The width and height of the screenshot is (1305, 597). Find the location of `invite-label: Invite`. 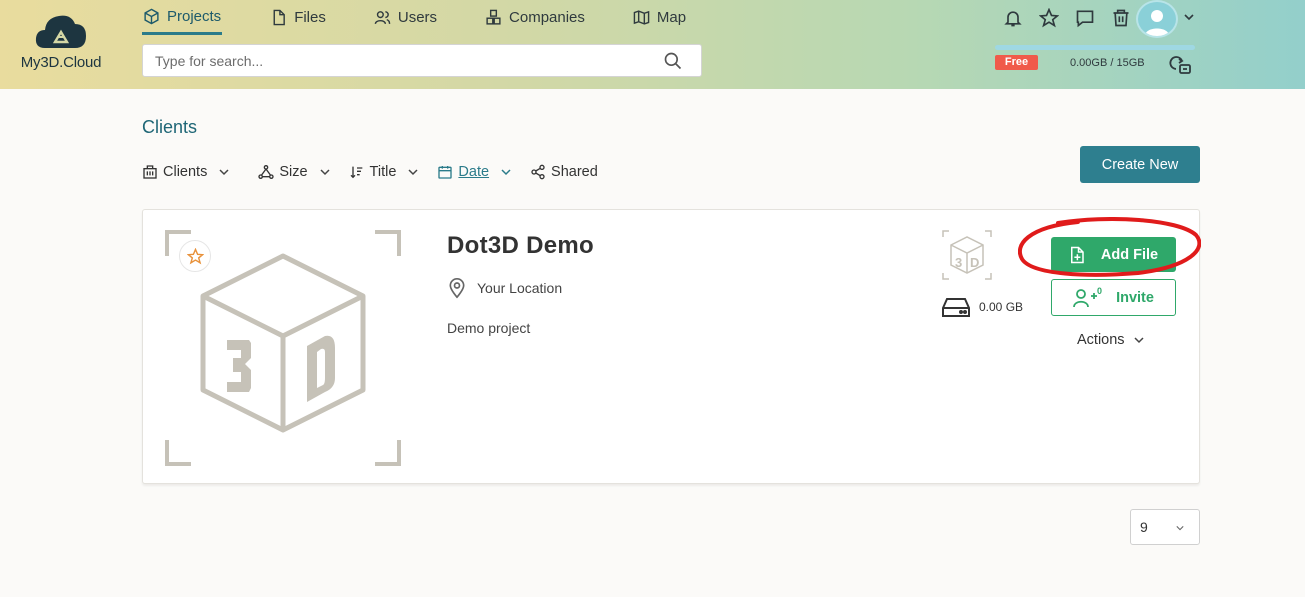

invite-label: Invite is located at coordinates (1135, 297).